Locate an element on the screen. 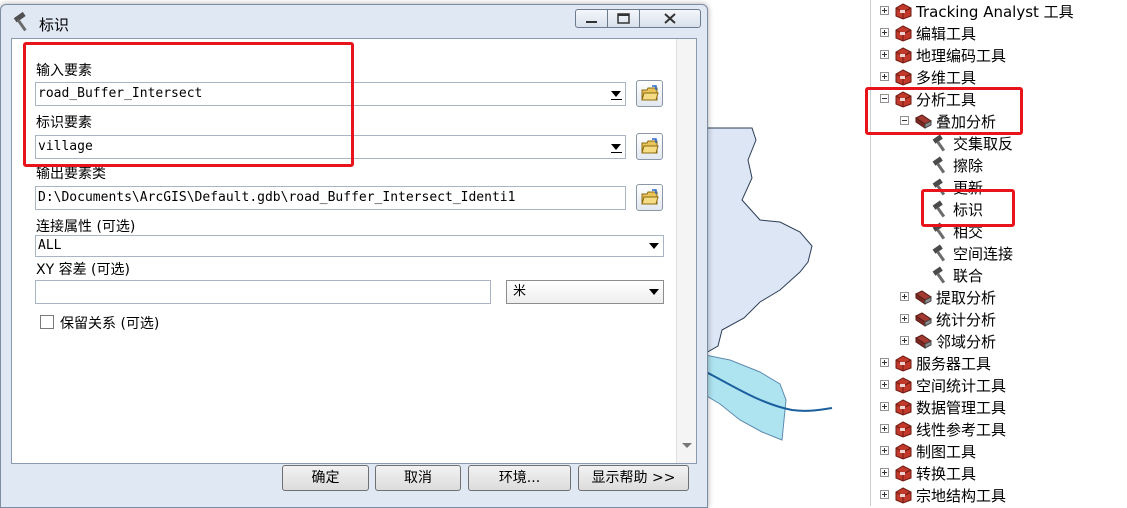 The image size is (1127, 508). close-icon is located at coordinates (670, 18).